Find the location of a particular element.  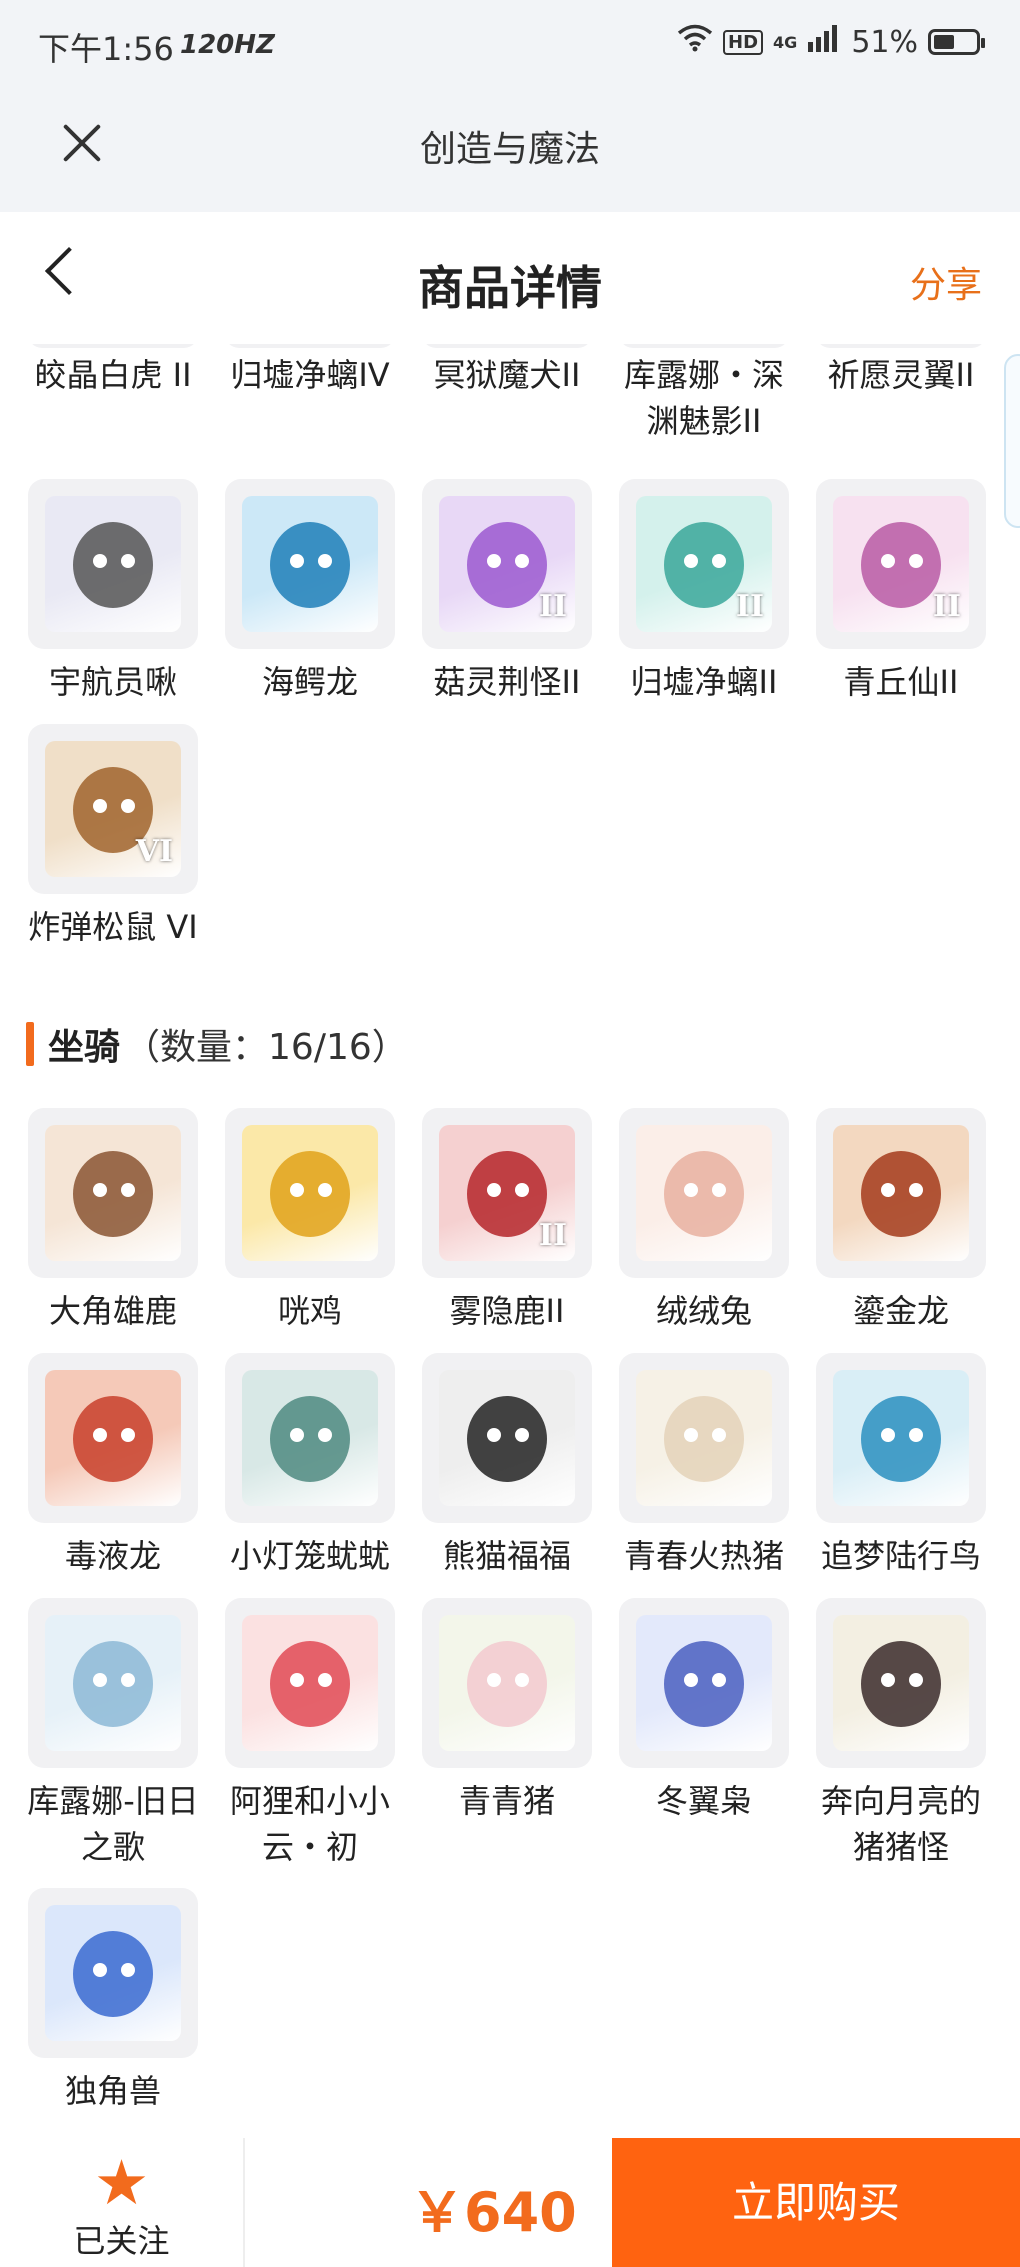

pet-name: 归墟净螭II is located at coordinates (704, 682).